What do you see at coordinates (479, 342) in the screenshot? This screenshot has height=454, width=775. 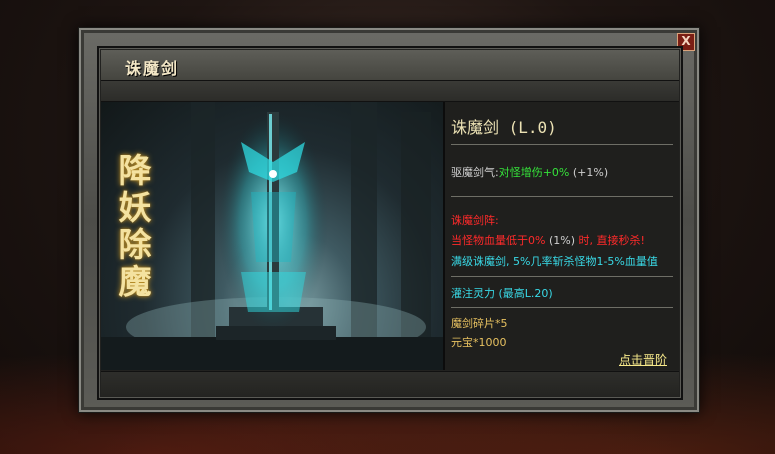 I see `cost-yuanbao: 元宝*1000` at bounding box center [479, 342].